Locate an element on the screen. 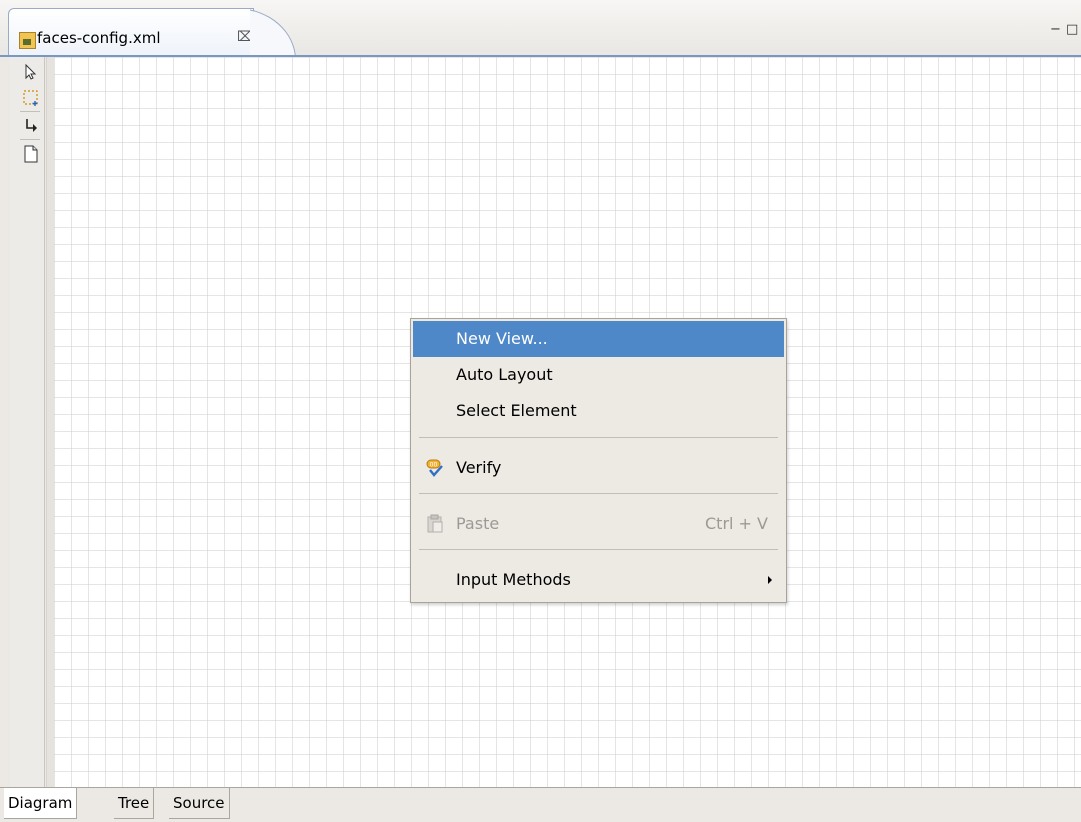  menu-item-auto-layout: Auto Layout is located at coordinates (598, 375).